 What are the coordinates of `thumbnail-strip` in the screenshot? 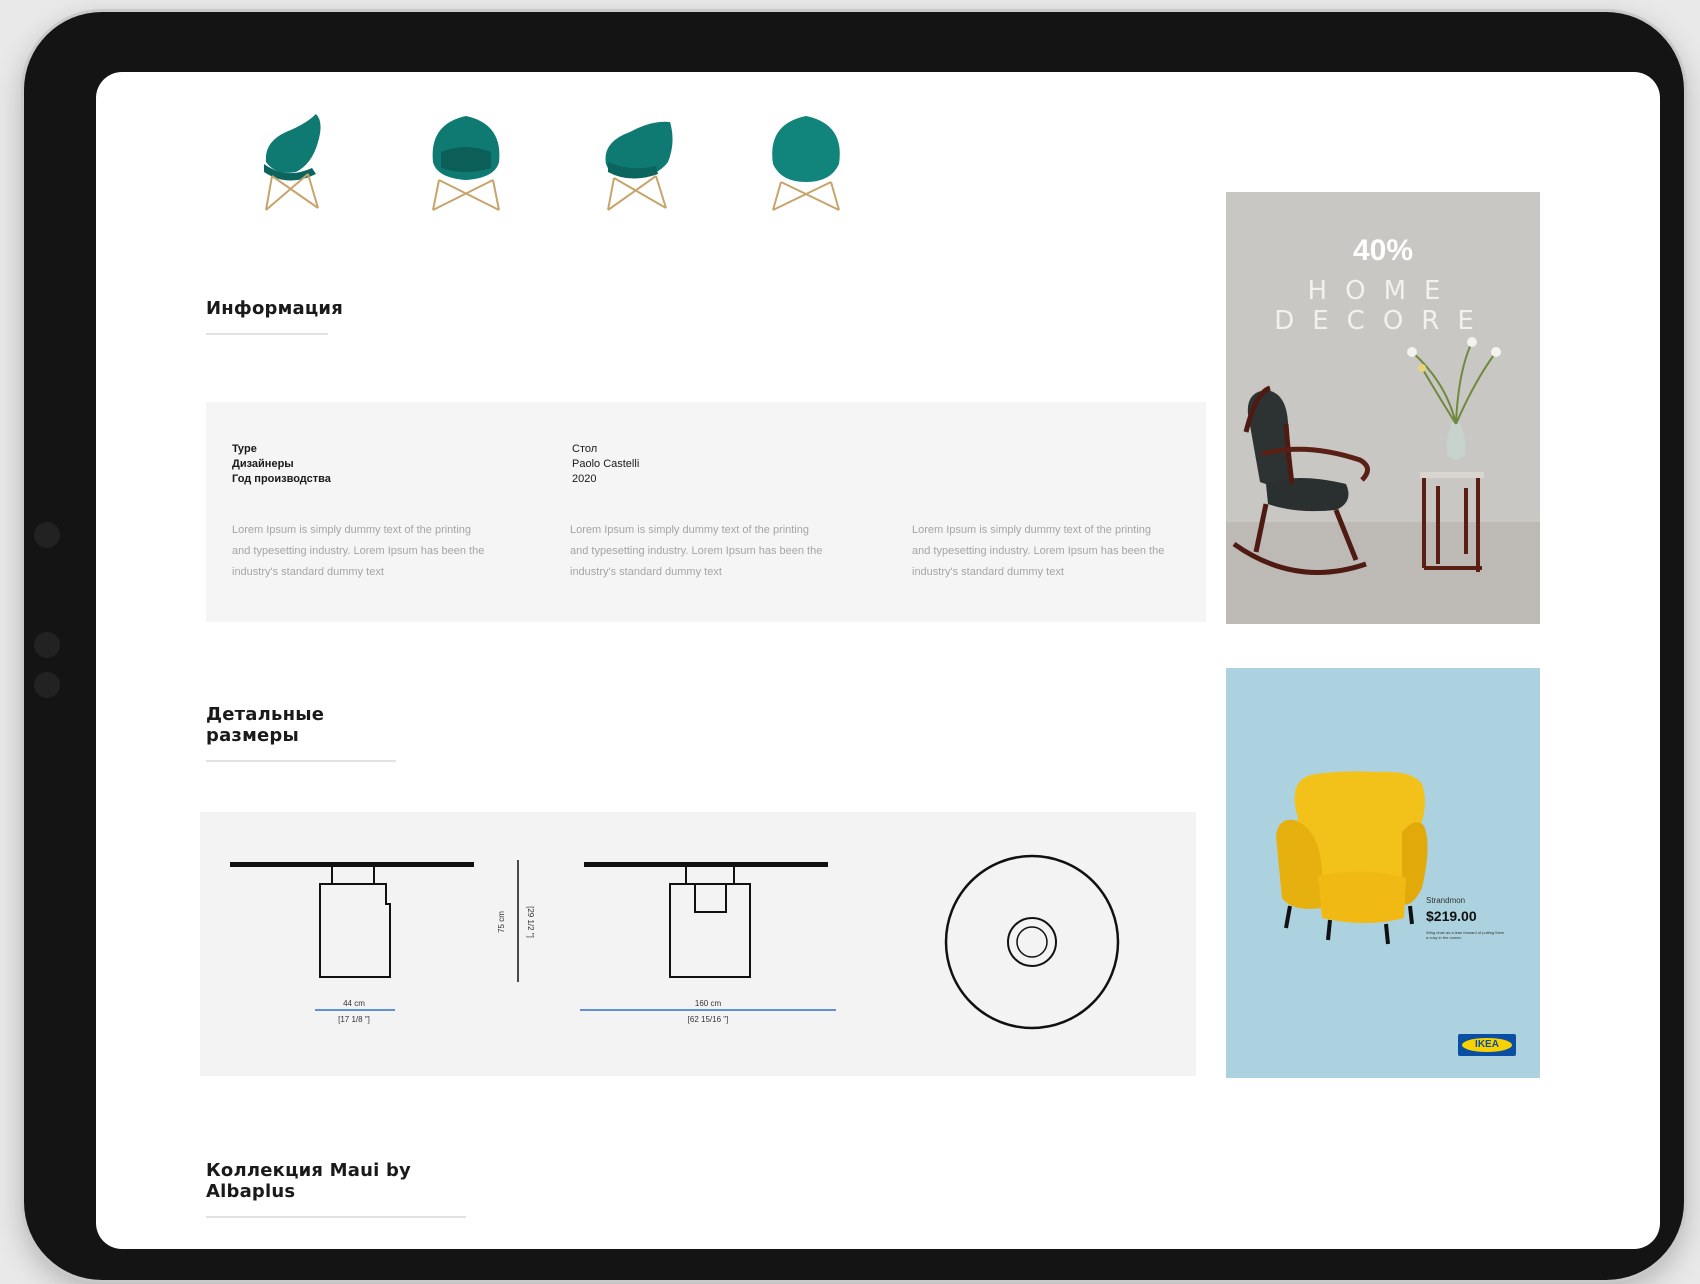 It's located at (556, 162).